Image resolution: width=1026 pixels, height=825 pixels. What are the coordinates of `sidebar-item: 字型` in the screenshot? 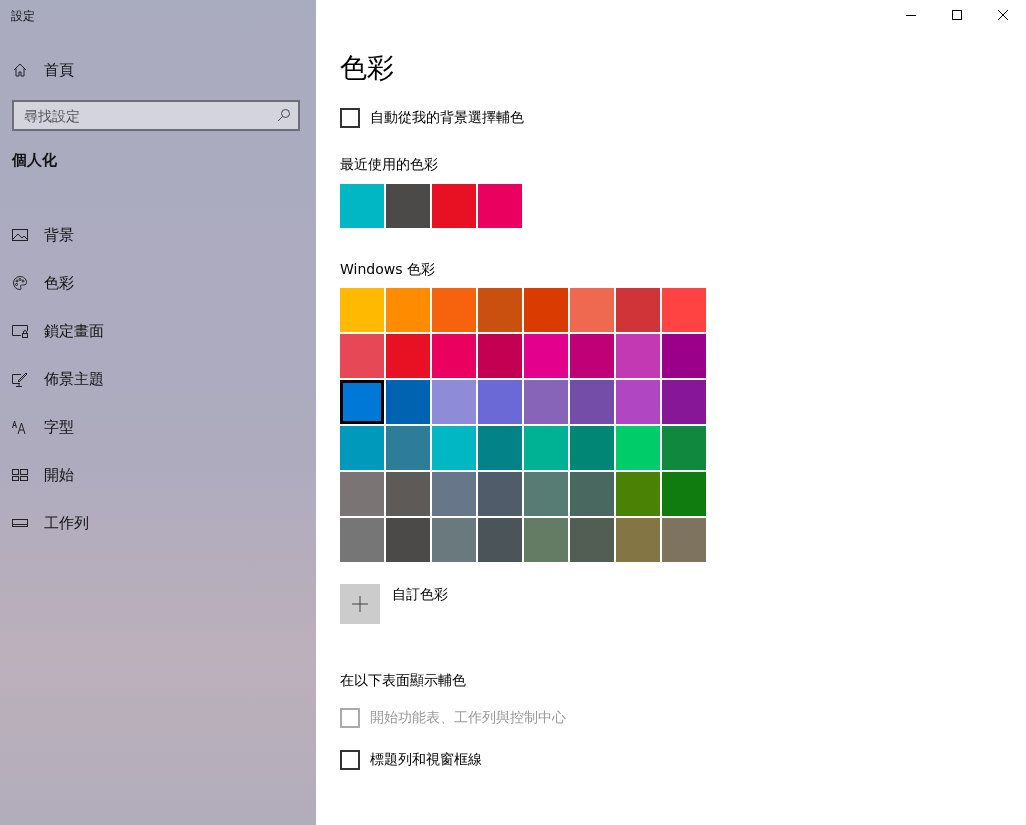 It's located at (158, 427).